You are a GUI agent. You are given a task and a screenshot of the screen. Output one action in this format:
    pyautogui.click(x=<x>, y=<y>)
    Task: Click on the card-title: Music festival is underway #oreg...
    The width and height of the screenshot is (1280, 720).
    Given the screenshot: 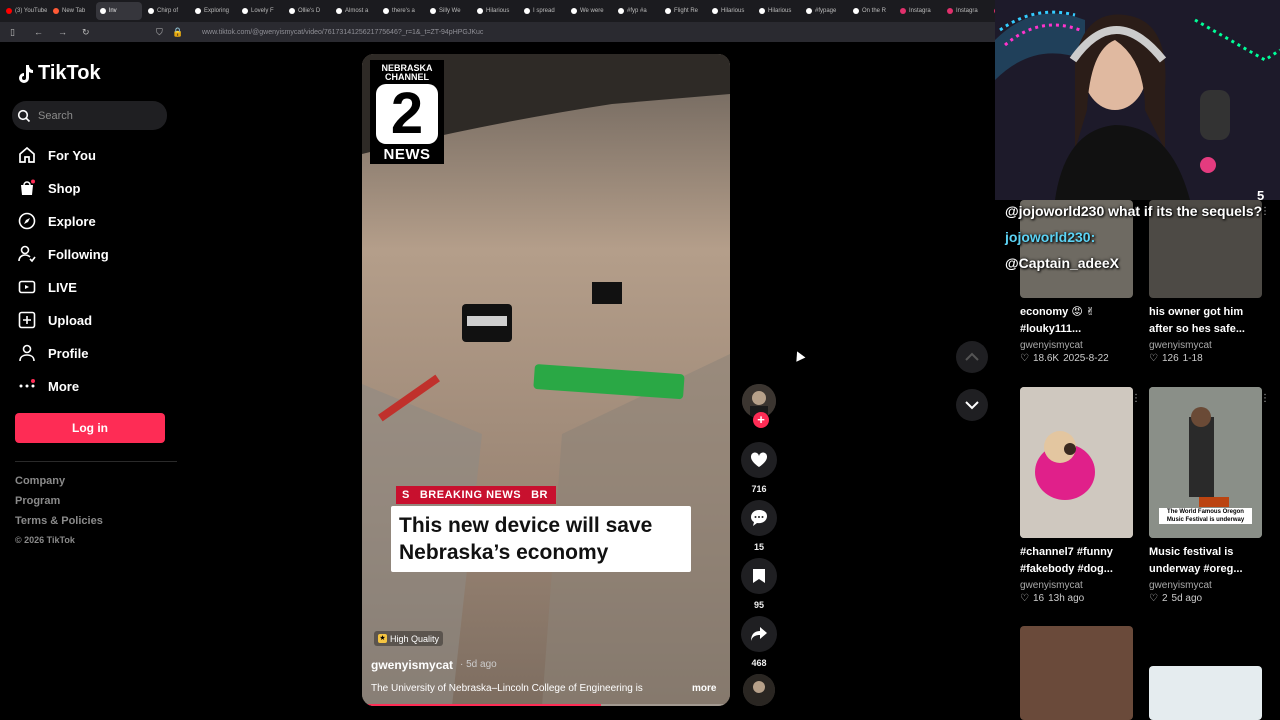 What is the action you would take?
    pyautogui.click(x=1201, y=561)
    